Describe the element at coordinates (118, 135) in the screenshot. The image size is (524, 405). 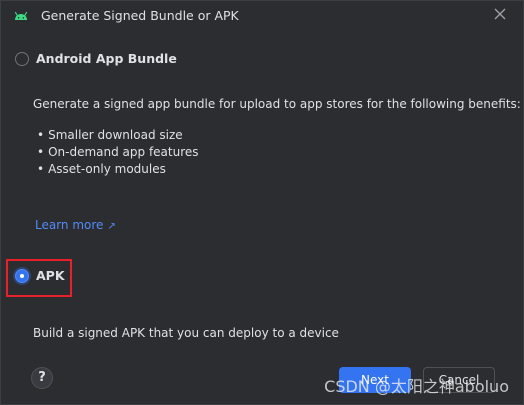
I see `list-item: Smaller download size` at that location.